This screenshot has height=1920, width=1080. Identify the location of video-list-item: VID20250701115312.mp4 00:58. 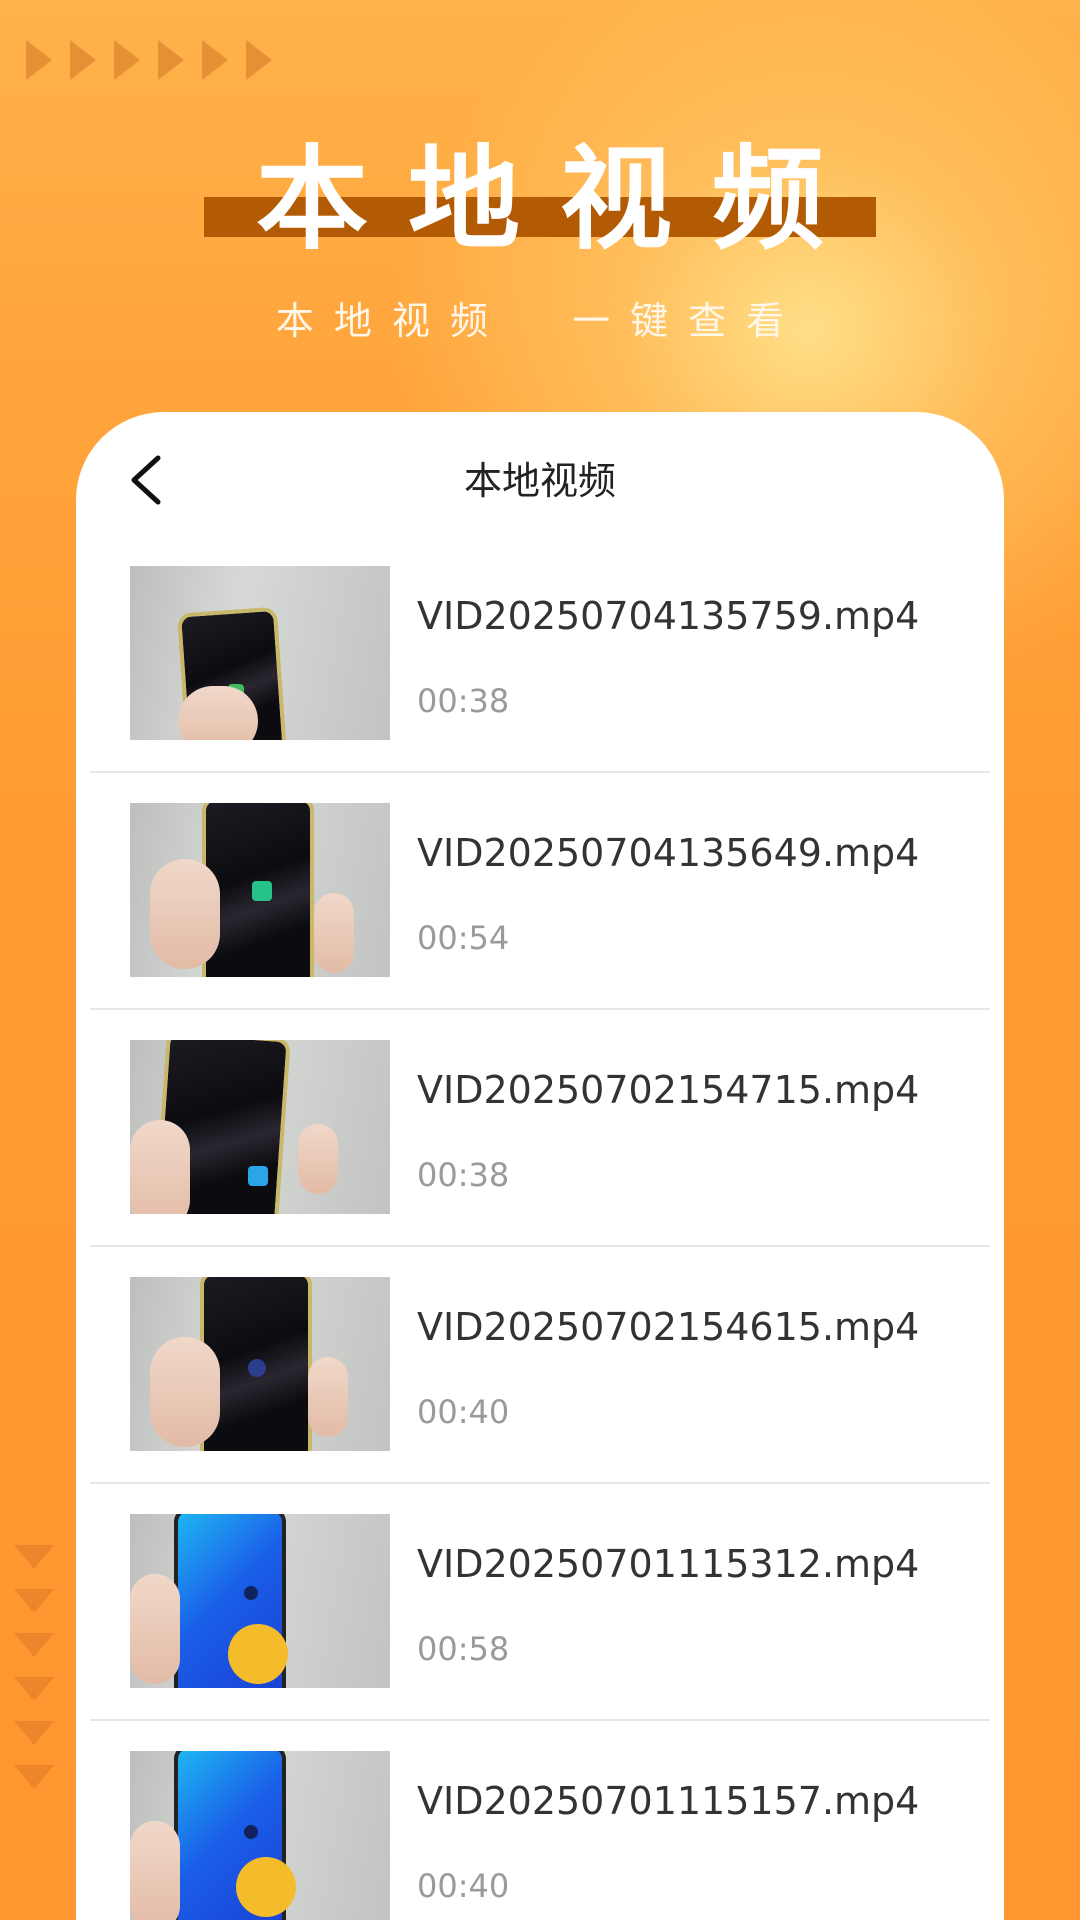
(540, 1602).